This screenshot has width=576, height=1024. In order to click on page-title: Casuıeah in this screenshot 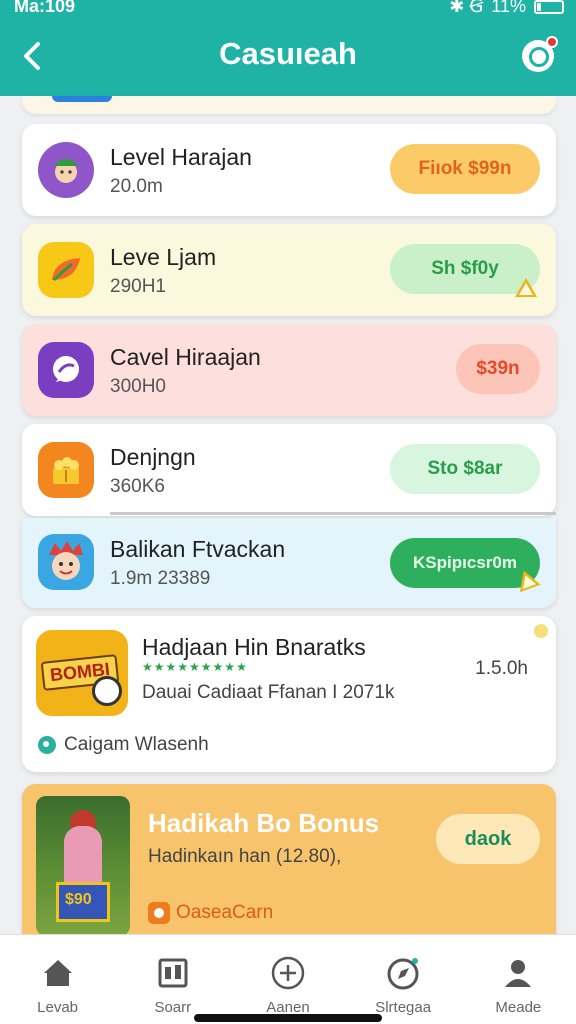, I will do `click(288, 53)`.